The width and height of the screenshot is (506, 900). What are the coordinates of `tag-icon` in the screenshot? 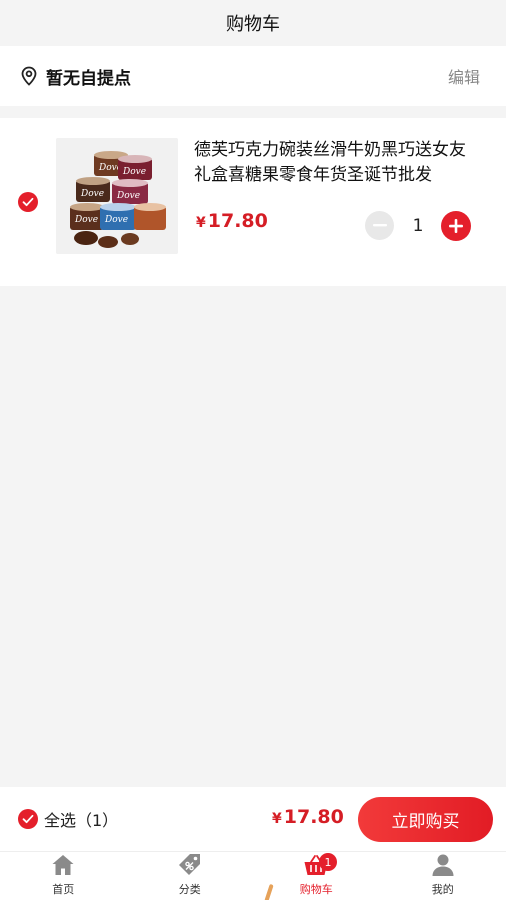 It's located at (190, 865).